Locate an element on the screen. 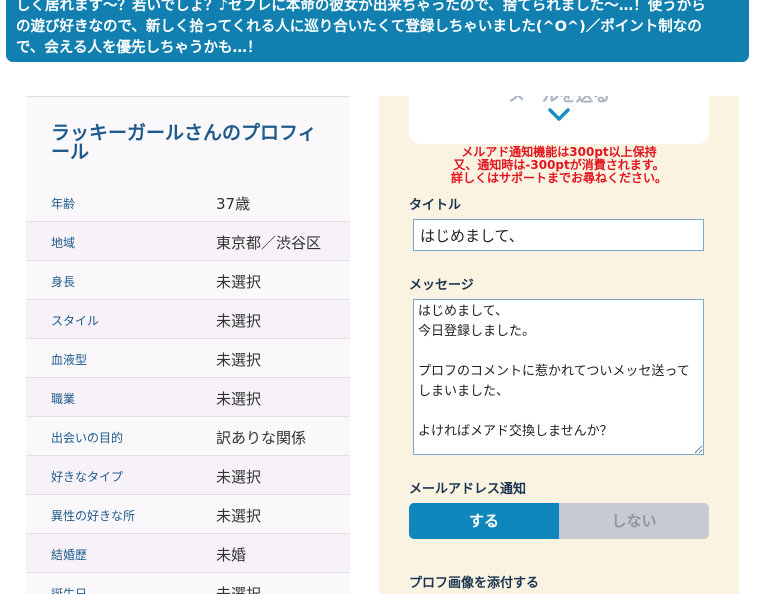 The height and width of the screenshot is (594, 759). profile-row: 地域 東京都／渋谷区 is located at coordinates (188, 241).